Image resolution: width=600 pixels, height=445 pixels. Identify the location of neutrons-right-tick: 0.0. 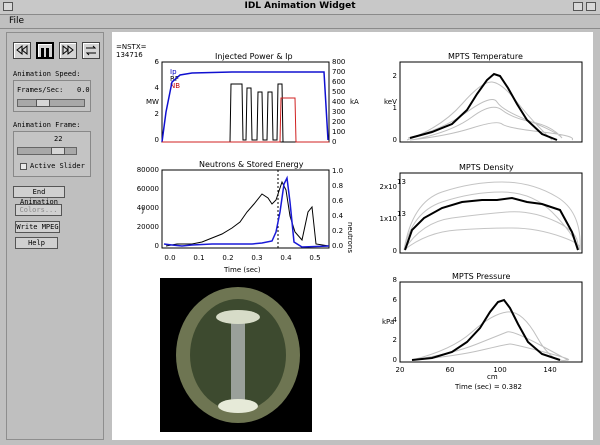
(337, 246).